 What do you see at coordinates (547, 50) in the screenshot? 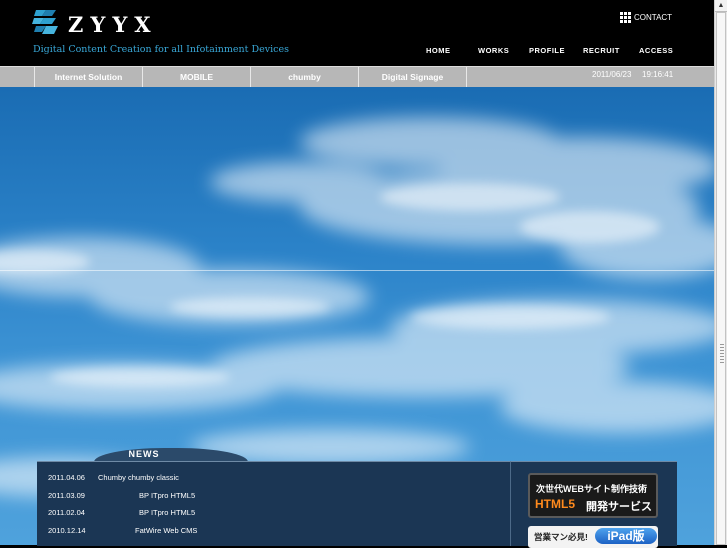
I see `nav-profile: PROFILE` at bounding box center [547, 50].